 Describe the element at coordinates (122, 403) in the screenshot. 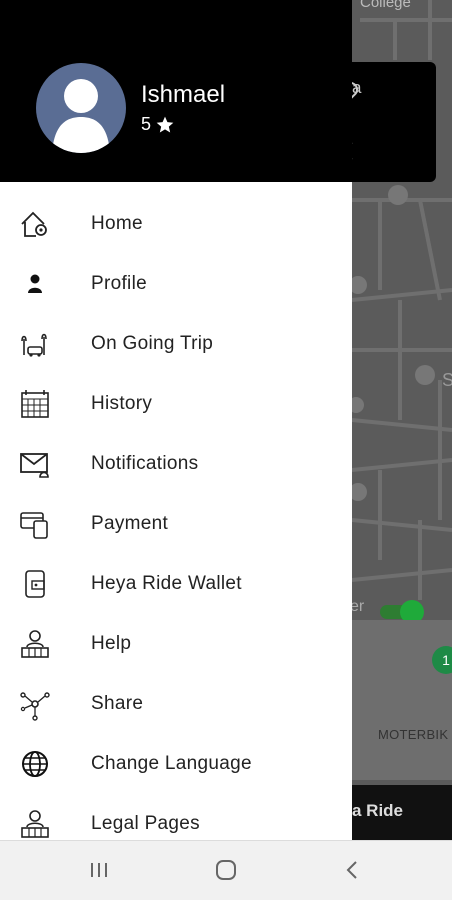

I see `menu-item-label: History` at that location.